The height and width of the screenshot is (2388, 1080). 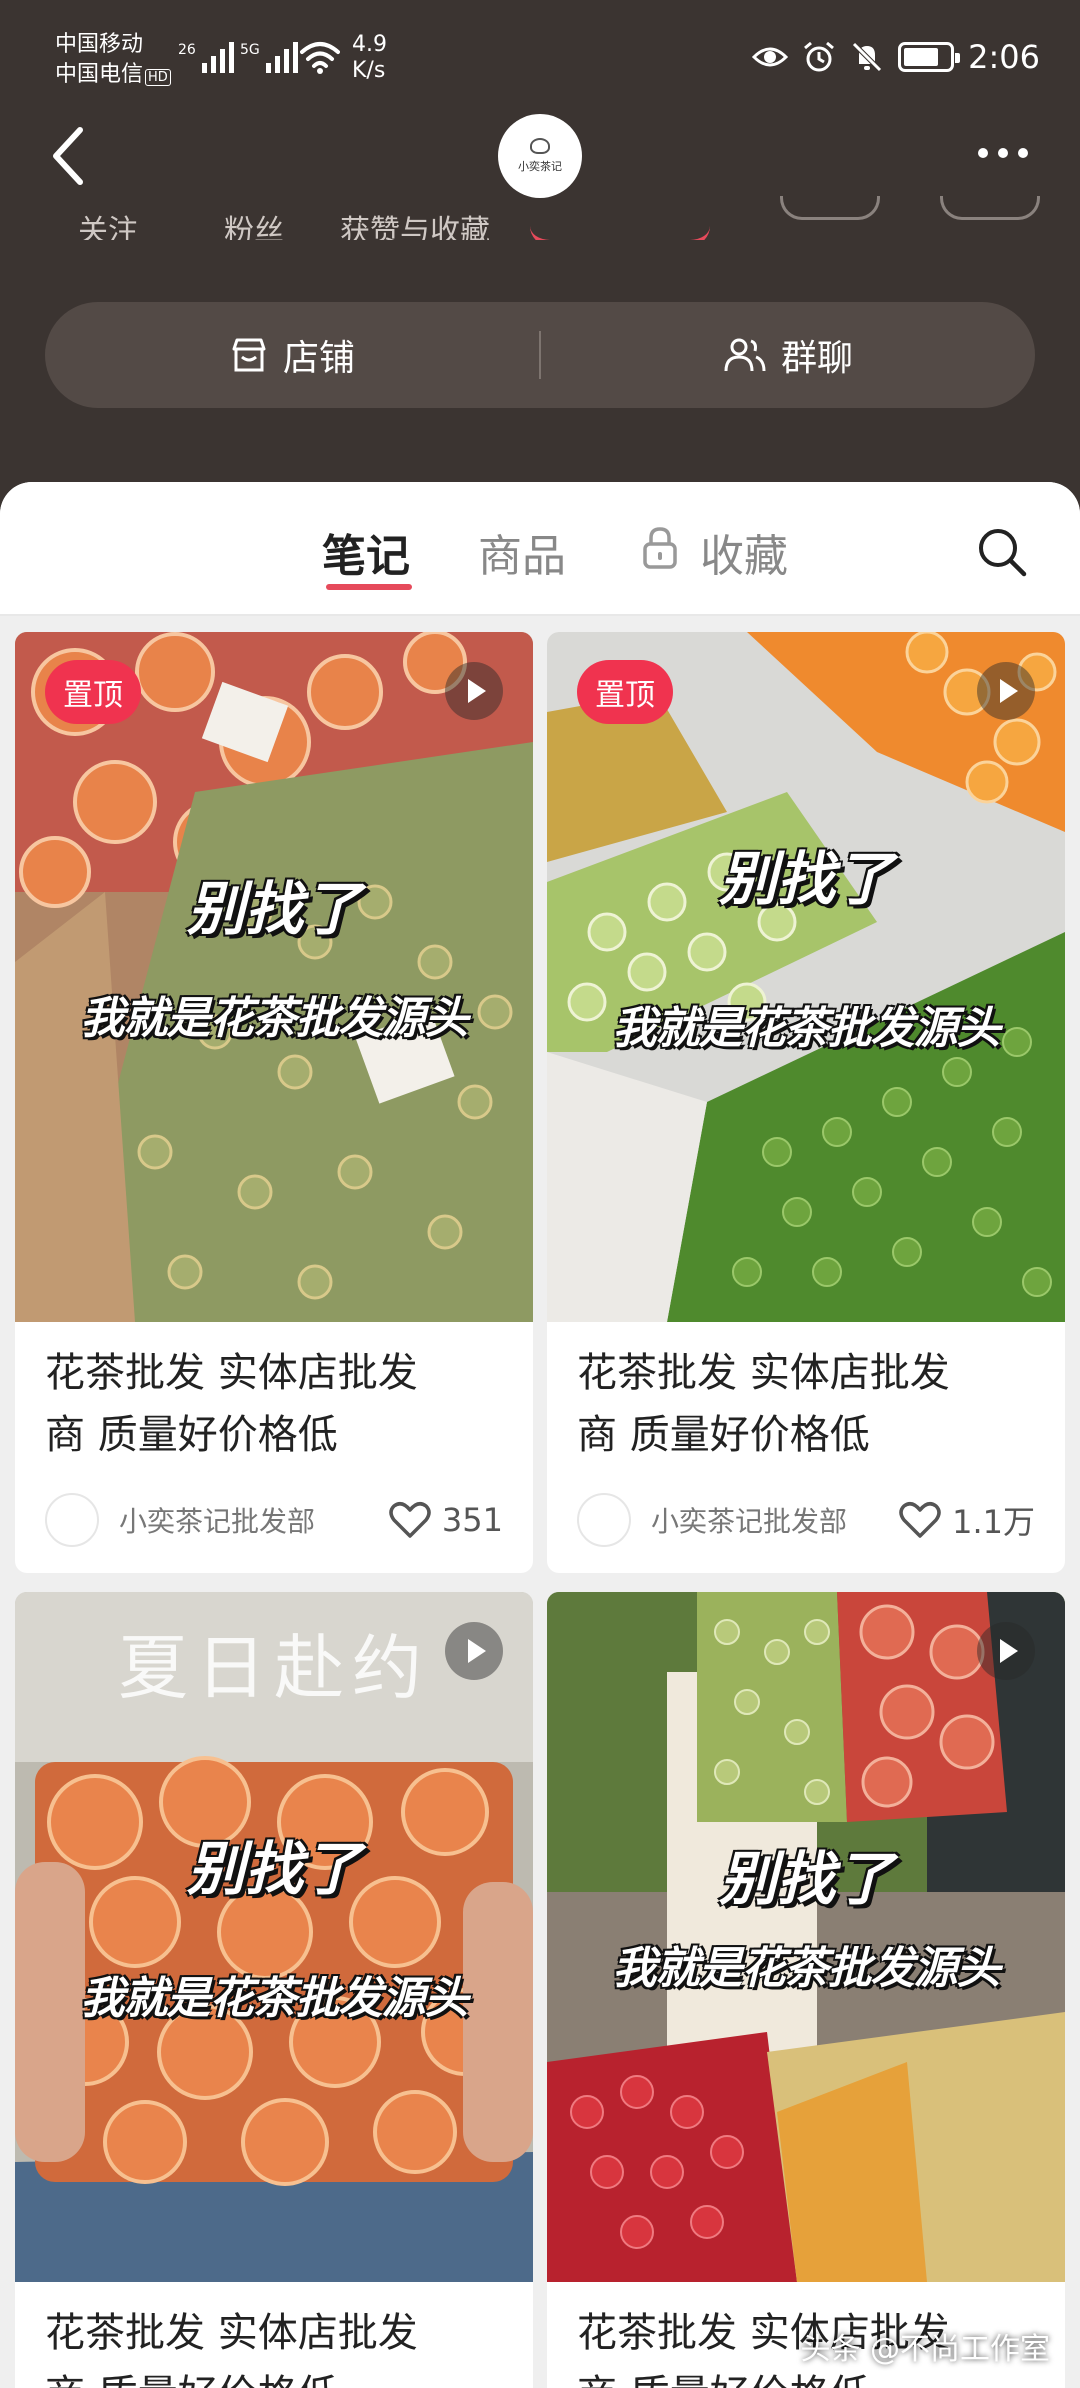 I want to click on tab-products: 商品, so click(x=522, y=552).